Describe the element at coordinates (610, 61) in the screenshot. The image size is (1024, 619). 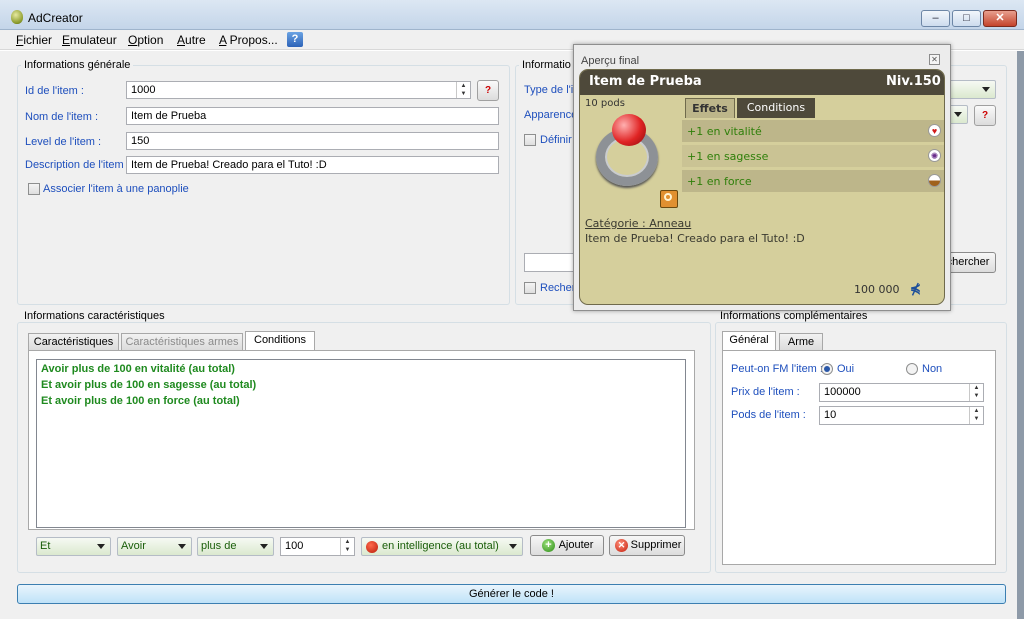
I see `preview-title: Aperçu final` at that location.